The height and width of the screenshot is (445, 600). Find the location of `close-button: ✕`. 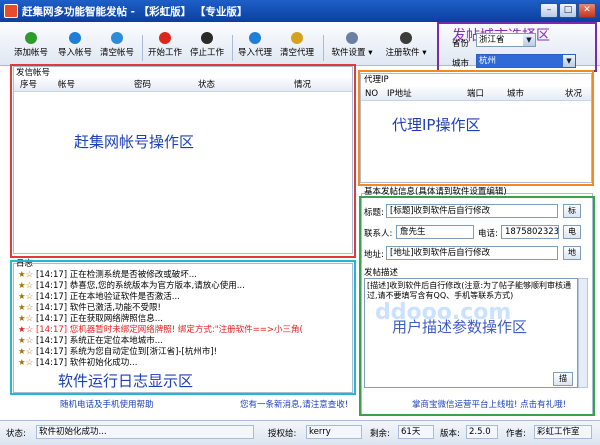

close-button: ✕ is located at coordinates (587, 10).